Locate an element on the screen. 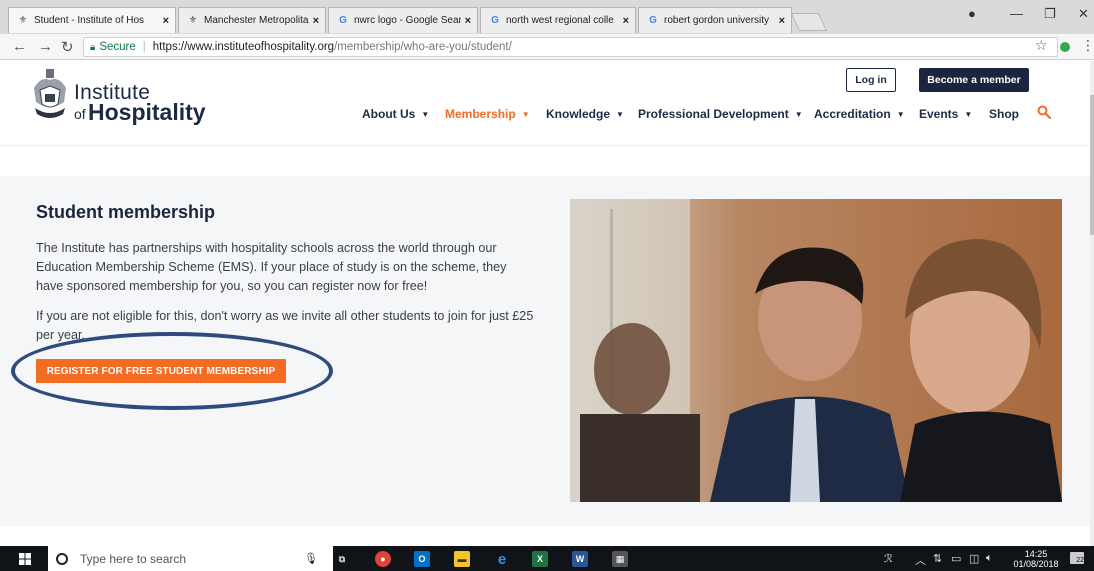 This screenshot has width=1094, height=571. secure-label: Secure is located at coordinates (117, 47).